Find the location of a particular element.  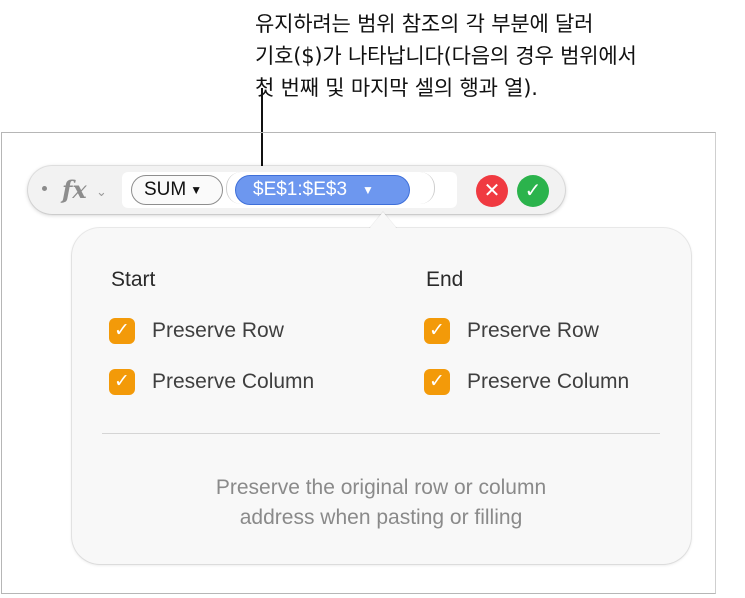

popover-arrow is located at coordinates (383, 220).